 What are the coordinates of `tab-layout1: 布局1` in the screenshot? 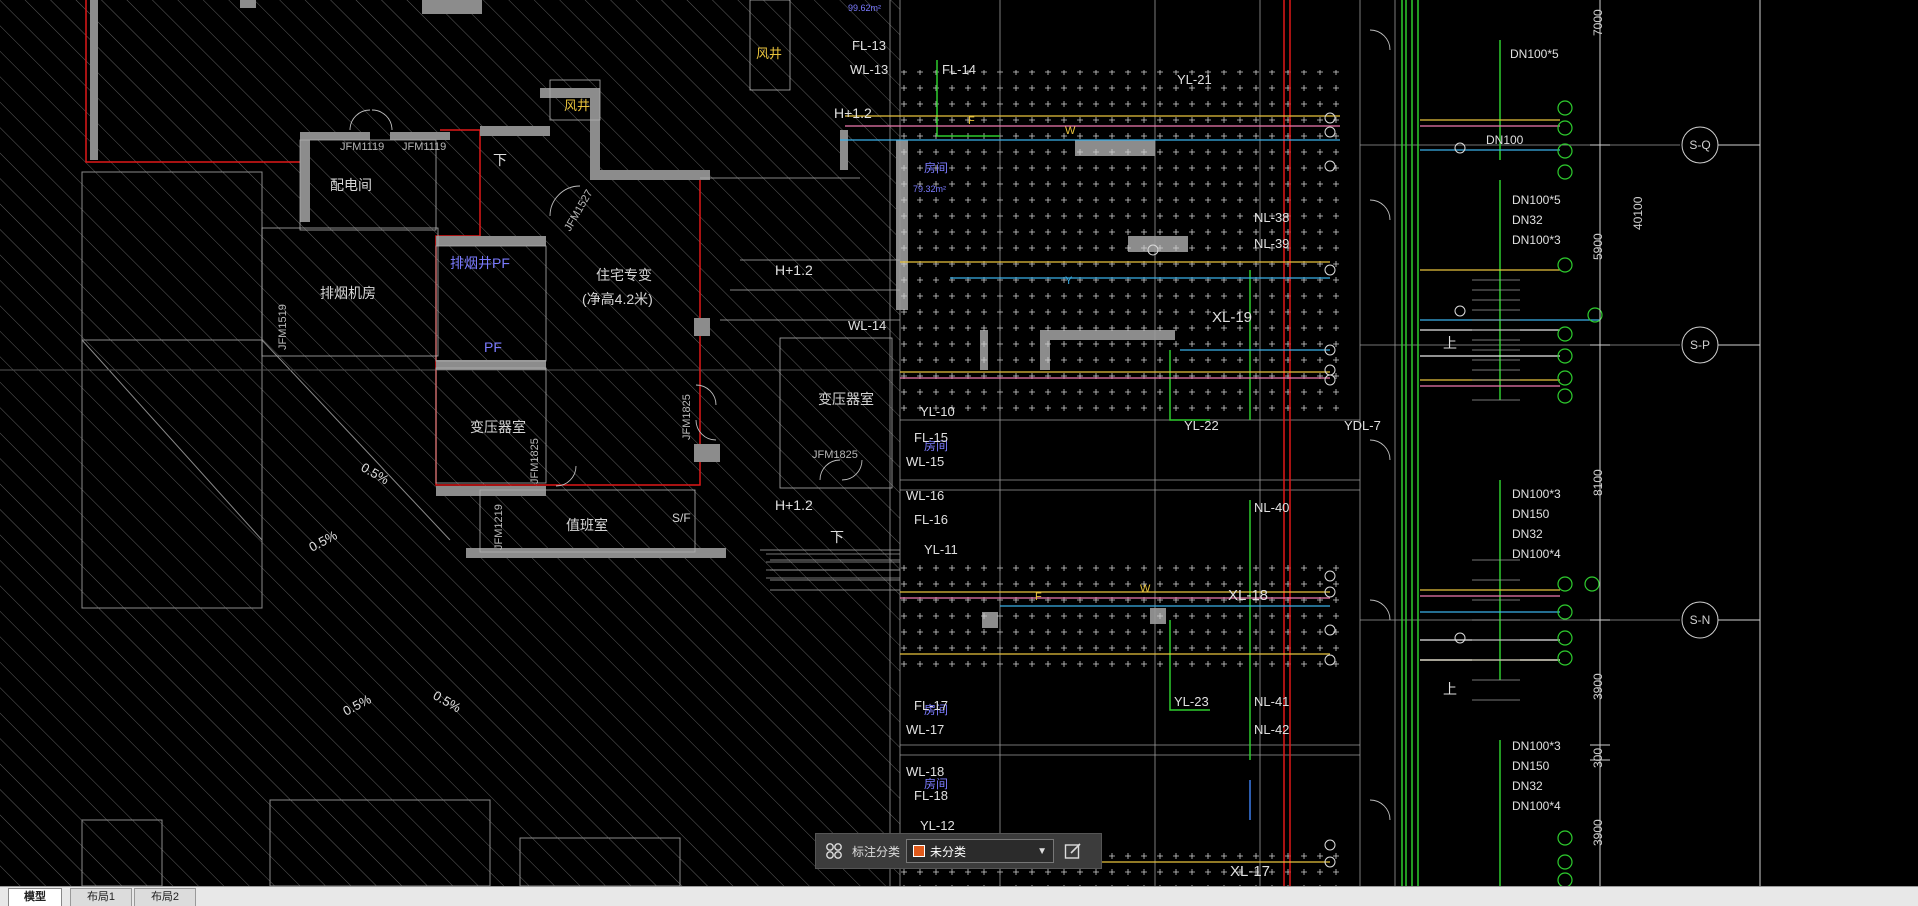 It's located at (101, 897).